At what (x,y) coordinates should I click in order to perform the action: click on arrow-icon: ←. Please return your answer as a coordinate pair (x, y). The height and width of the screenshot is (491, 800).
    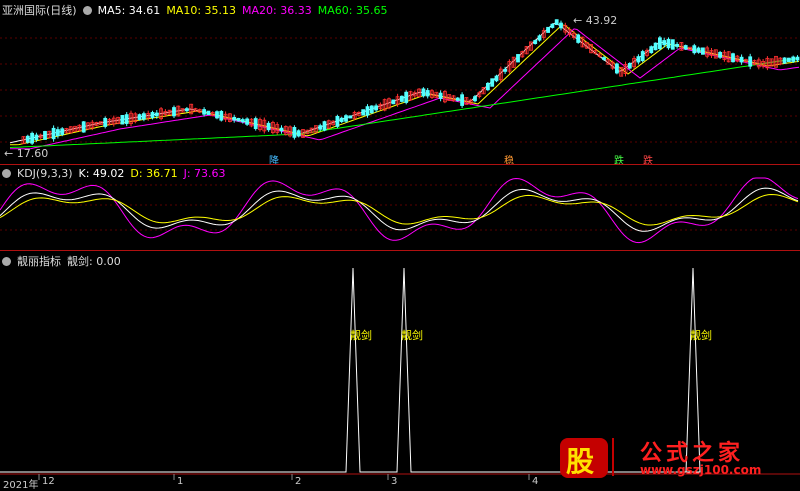
    Looking at the image, I should click on (9, 153).